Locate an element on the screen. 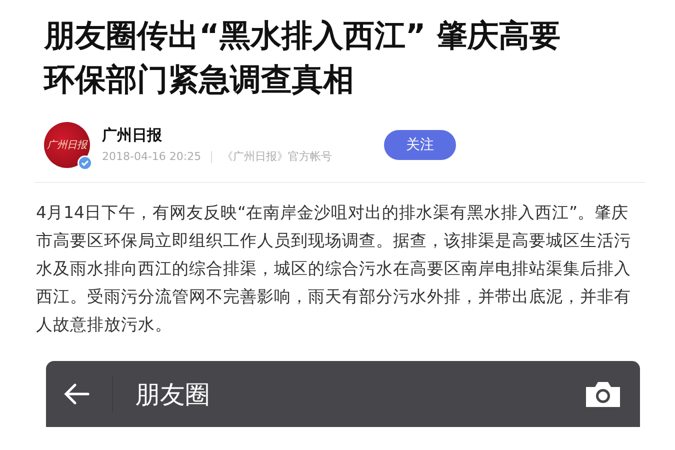 The image size is (675, 450). publish-time: 2018-04-16 20:25 is located at coordinates (152, 156).